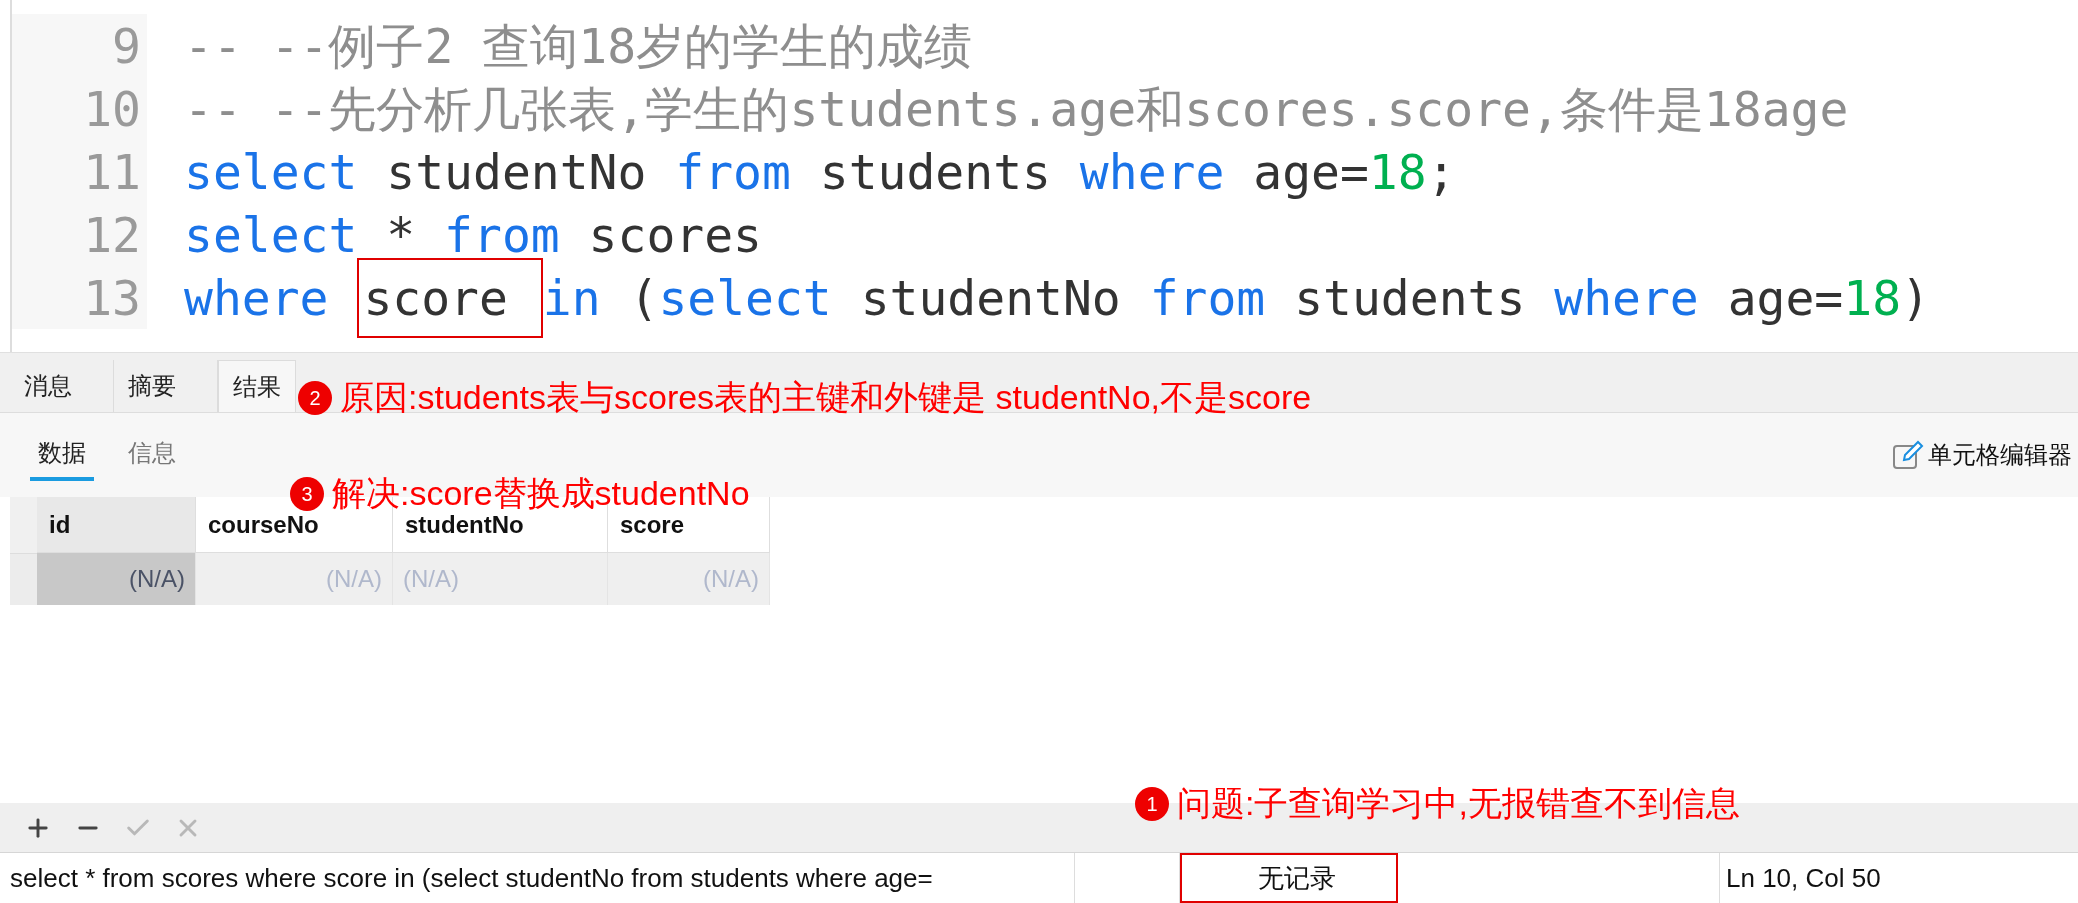 Image resolution: width=2078 pixels, height=903 pixels. What do you see at coordinates (578, 46) in the screenshot?
I see `code-text: -- --例子2 查询18岁的学生的成绩` at bounding box center [578, 46].